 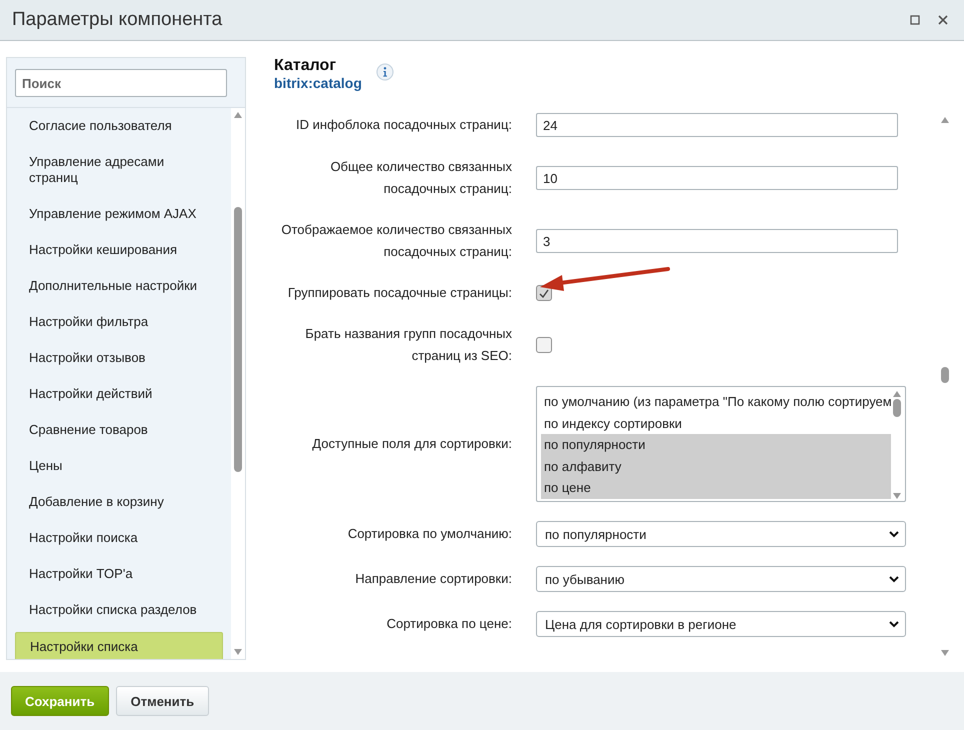 I want to click on text-field: 10, so click(x=717, y=178).